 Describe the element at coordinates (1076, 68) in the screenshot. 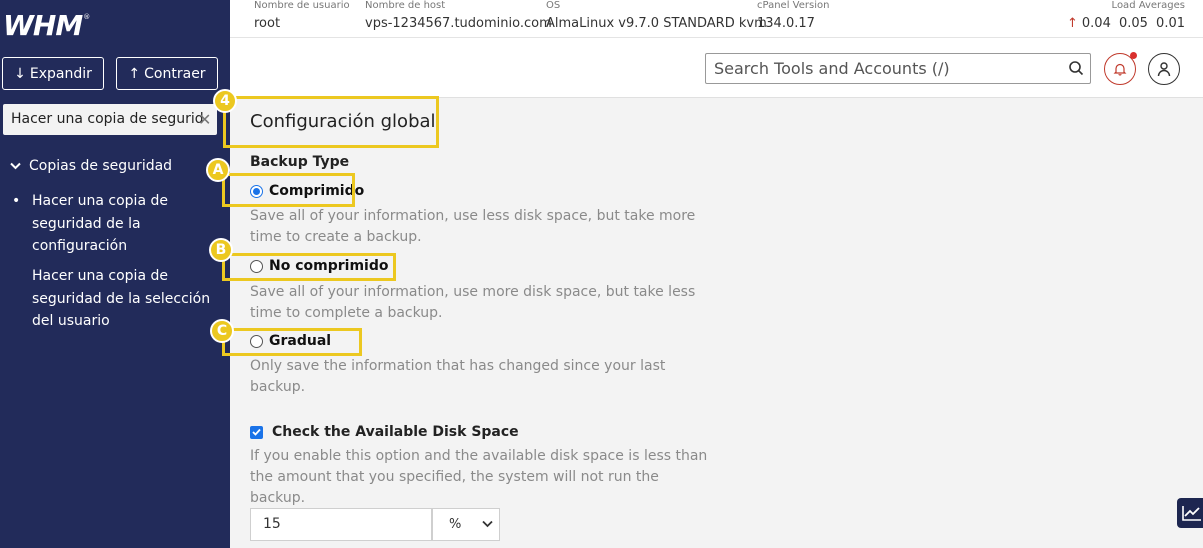

I see `search-icon` at that location.